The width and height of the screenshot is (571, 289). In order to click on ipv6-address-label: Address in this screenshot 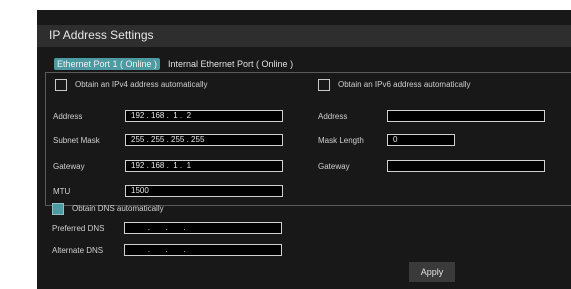, I will do `click(333, 116)`.